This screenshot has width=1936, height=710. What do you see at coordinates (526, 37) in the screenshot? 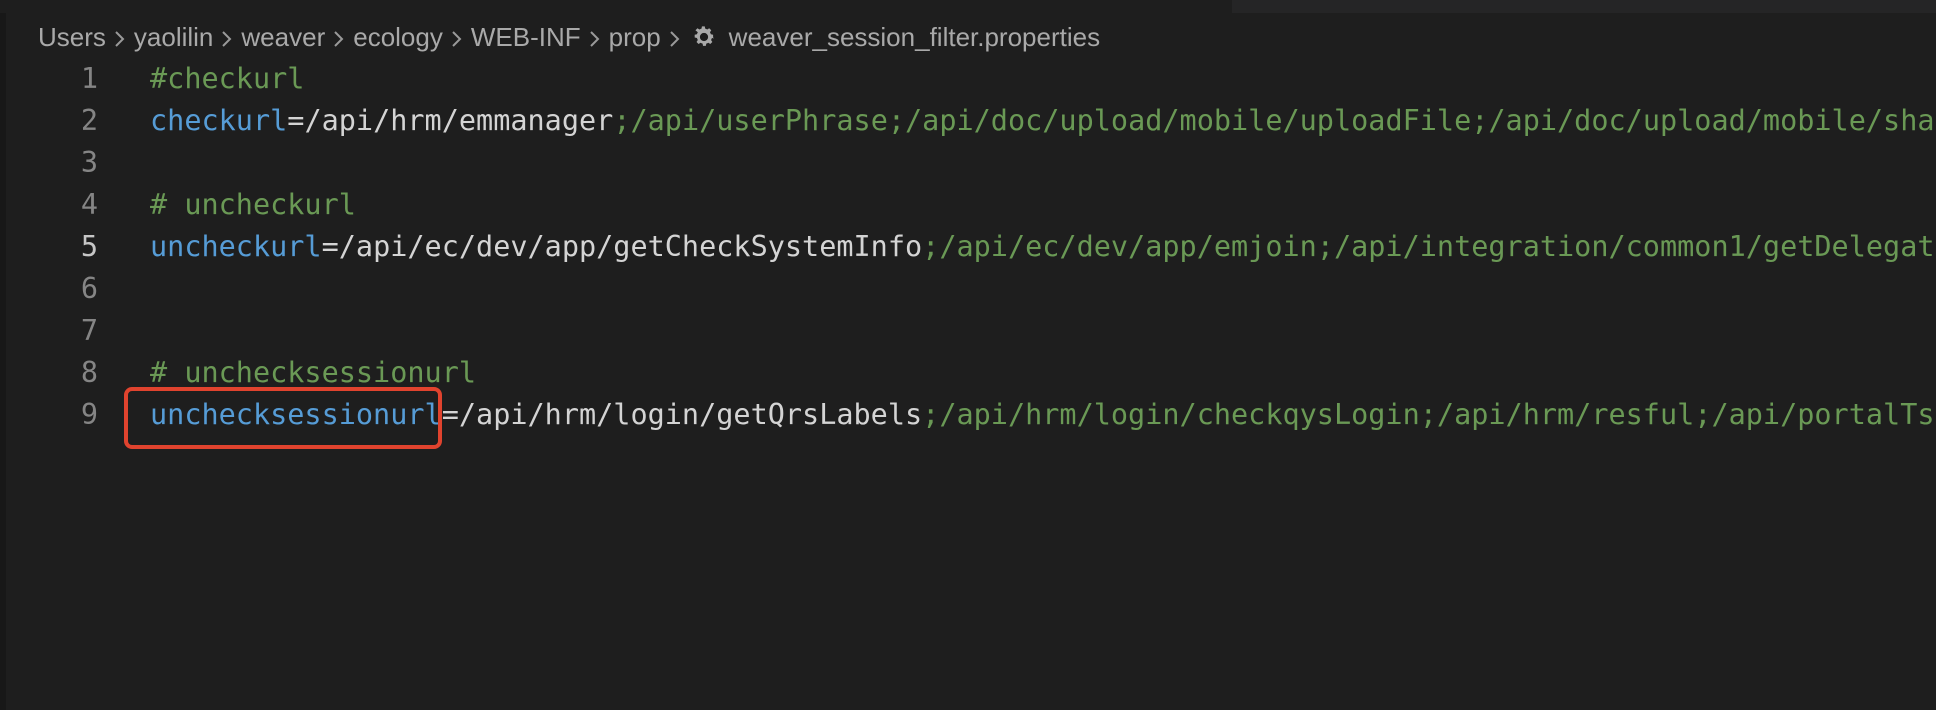
I see `breadcrumb-item-web-inf: WEB-INF` at bounding box center [526, 37].